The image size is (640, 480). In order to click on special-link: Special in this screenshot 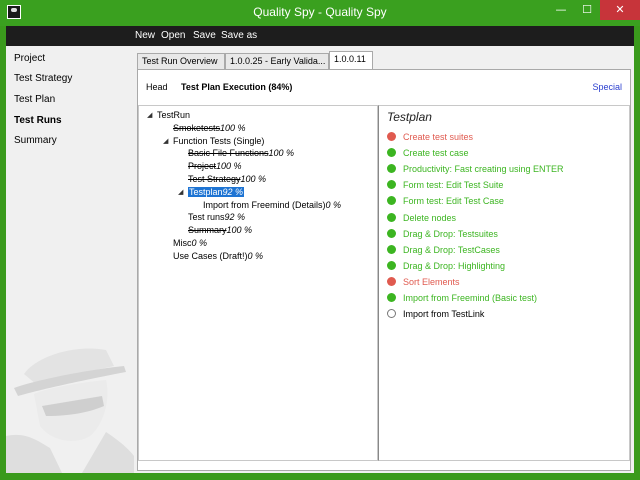, I will do `click(607, 87)`.